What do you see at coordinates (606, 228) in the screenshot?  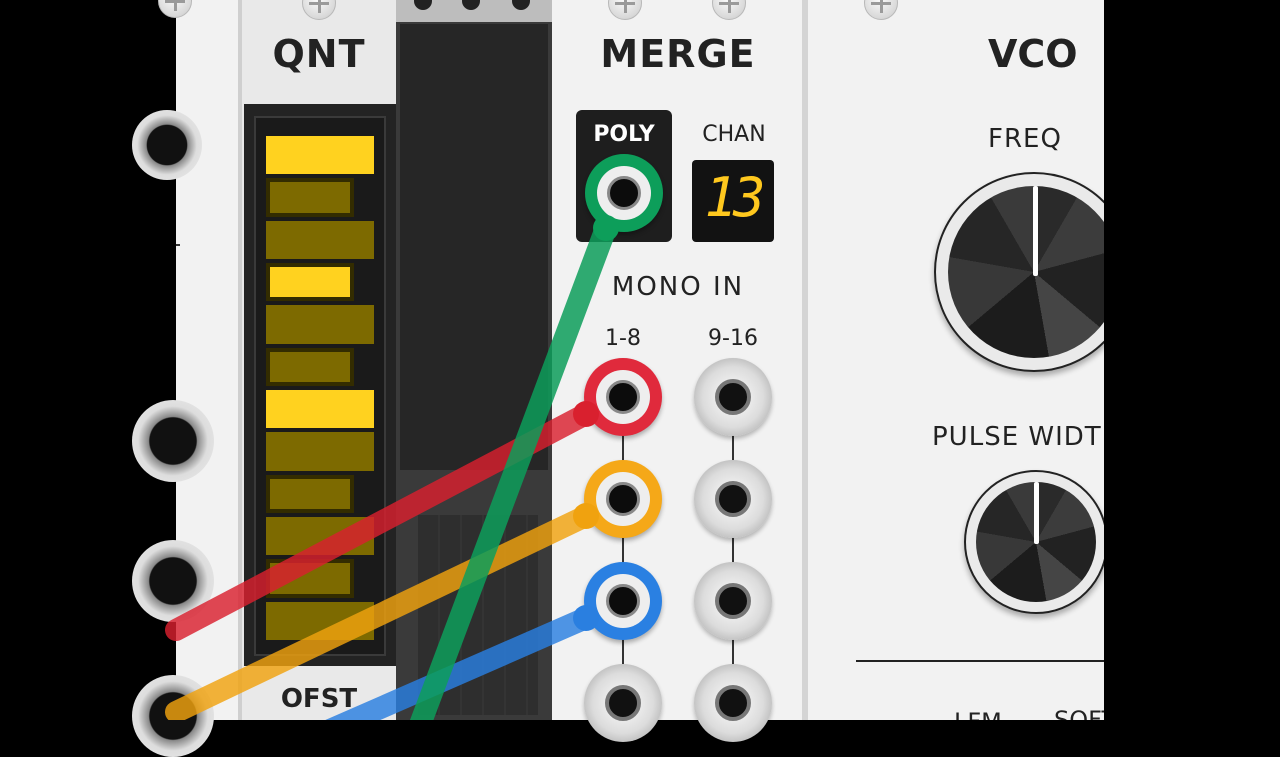 I see `green-cable-plug-end` at bounding box center [606, 228].